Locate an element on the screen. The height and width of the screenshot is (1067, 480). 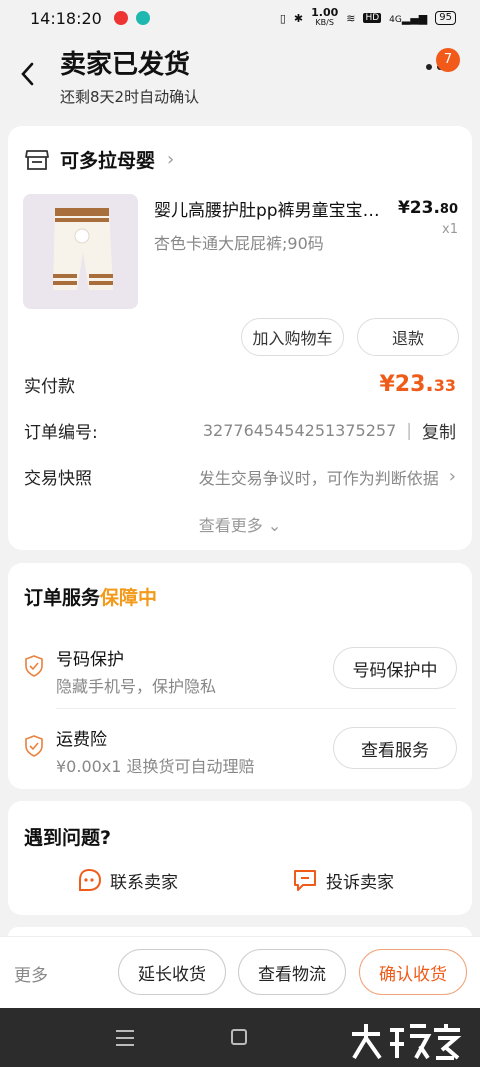
order-number-label: 订单编号: is located at coordinates (61, 433).